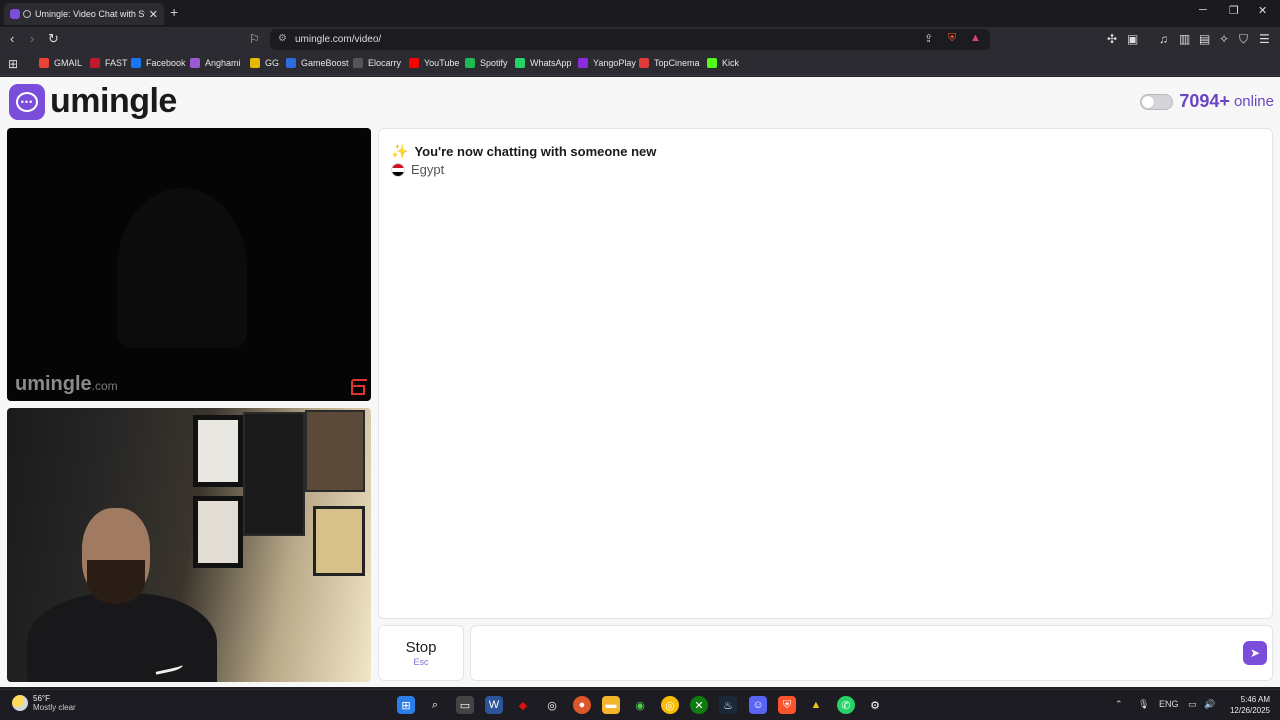 This screenshot has height=720, width=1280. Describe the element at coordinates (552, 705) in the screenshot. I see `obs-icon: ◎` at that location.